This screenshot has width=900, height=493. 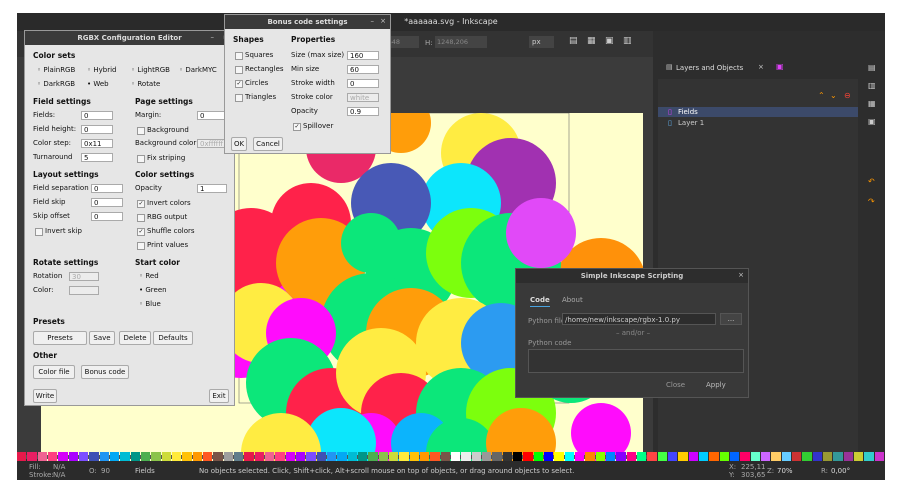 What do you see at coordinates (872, 121) in the screenshot?
I see `print-icon: ▣` at bounding box center [872, 121].